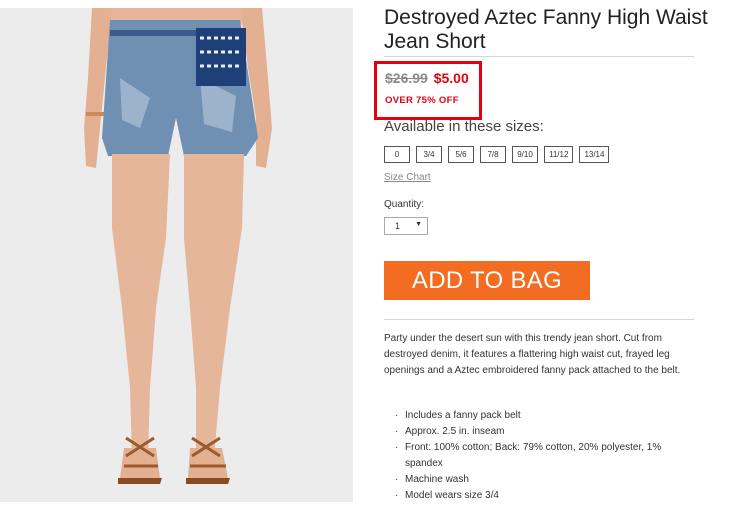 The width and height of the screenshot is (734, 506). I want to click on sizes-heading: Available in these sizes:, so click(464, 126).